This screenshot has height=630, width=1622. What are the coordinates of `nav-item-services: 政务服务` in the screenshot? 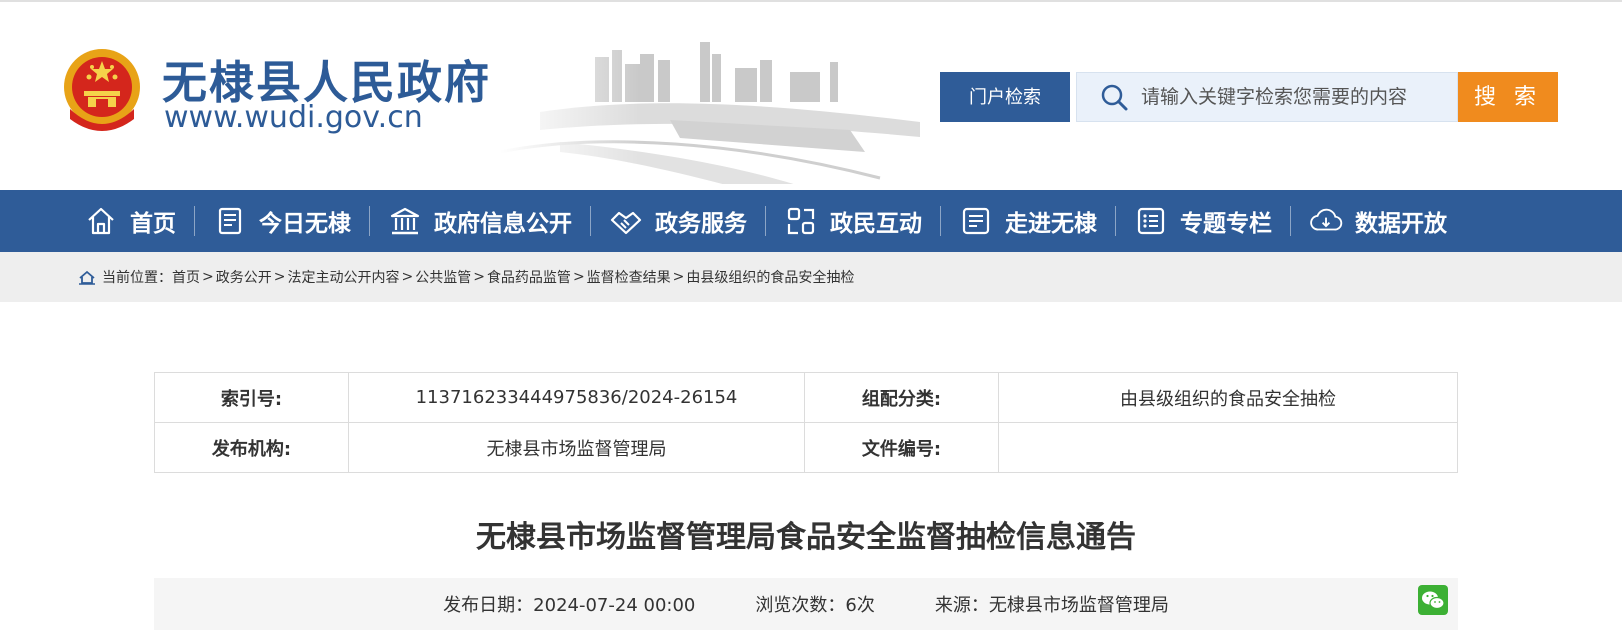 It's located at (678, 221).